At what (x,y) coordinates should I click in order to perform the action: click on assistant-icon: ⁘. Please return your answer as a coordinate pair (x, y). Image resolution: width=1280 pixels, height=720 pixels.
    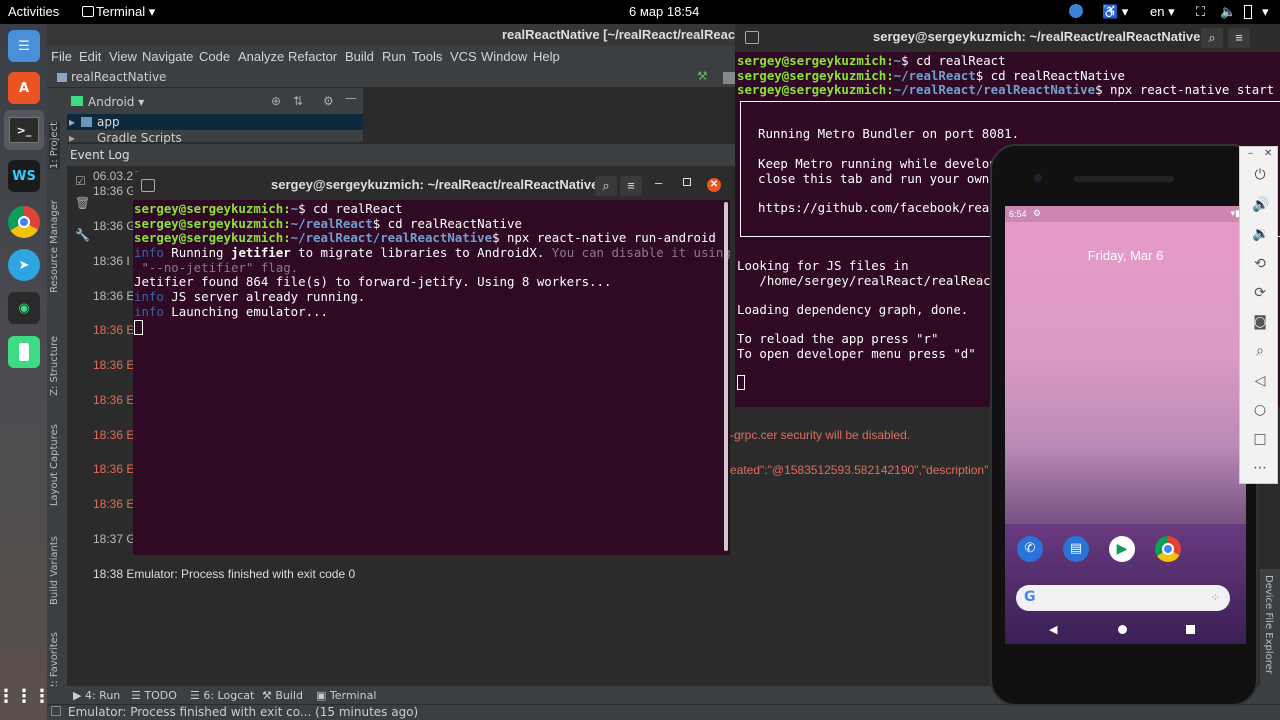
    Looking at the image, I should click on (1215, 597).